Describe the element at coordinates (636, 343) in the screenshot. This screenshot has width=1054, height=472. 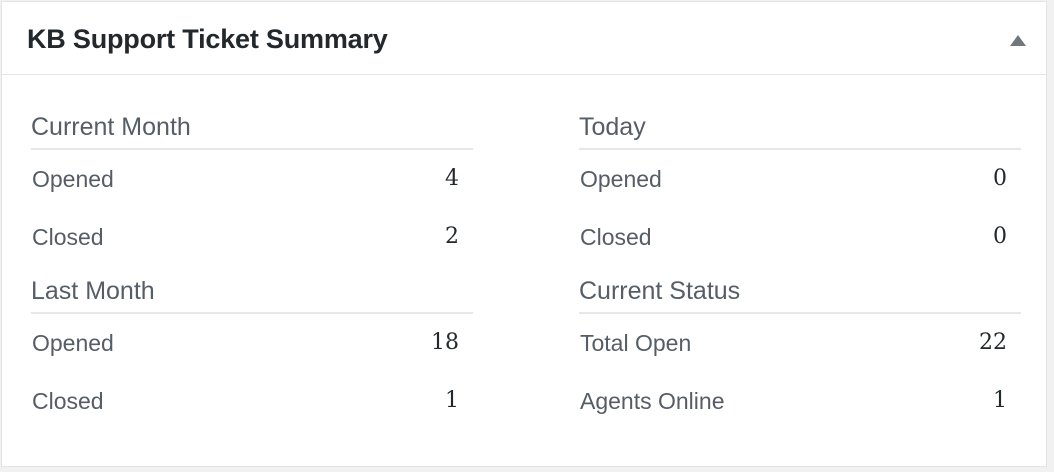
I see `stat-label: Total Open` at that location.